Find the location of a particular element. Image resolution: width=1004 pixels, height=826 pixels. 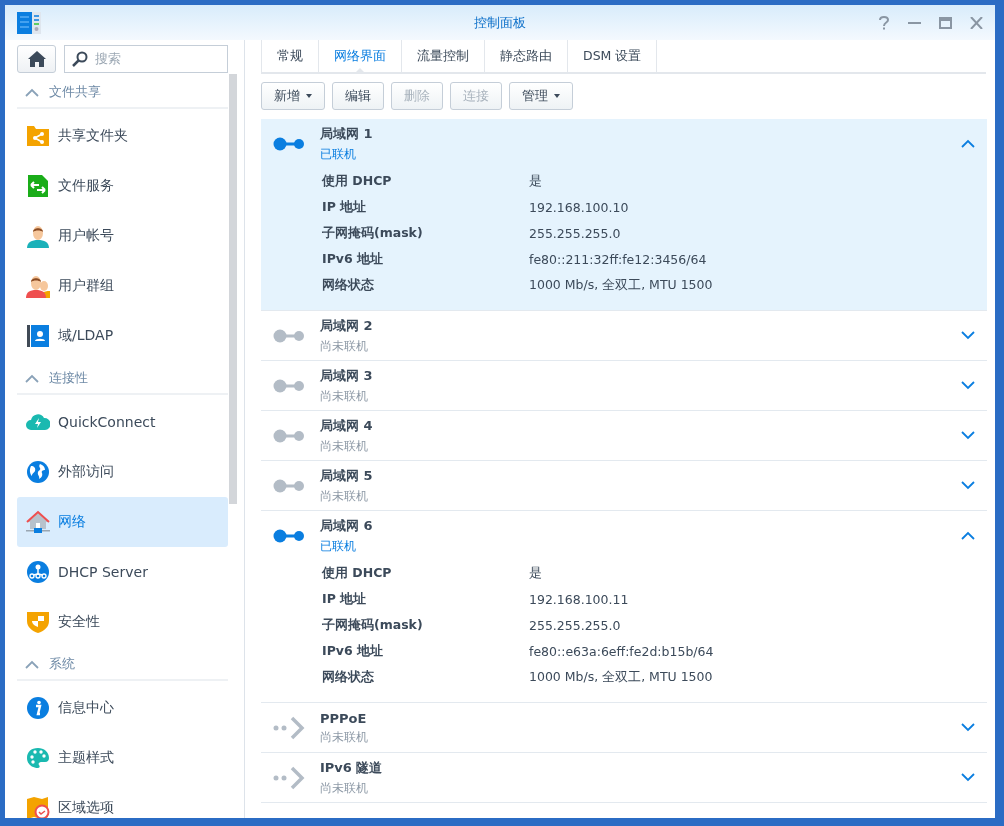

user-icon is located at coordinates (38, 236).